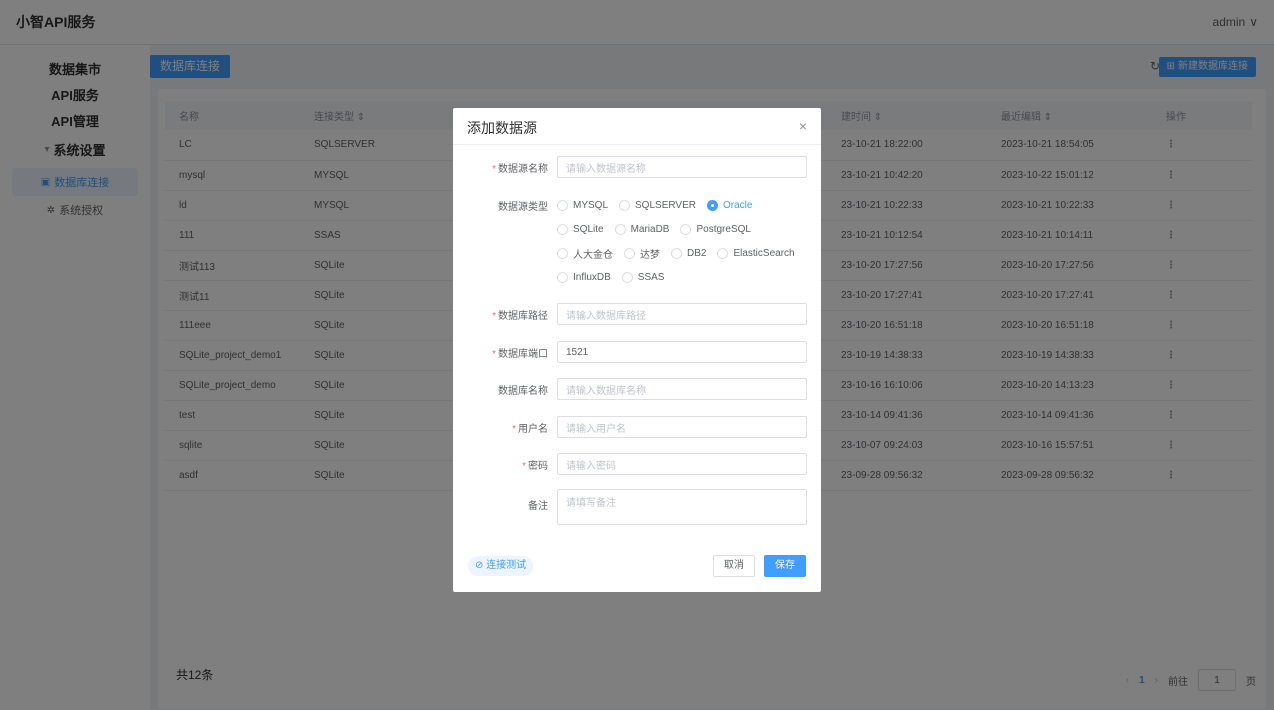  What do you see at coordinates (665, 205) in the screenshot?
I see `radio-label: SQLSERVER` at bounding box center [665, 205].